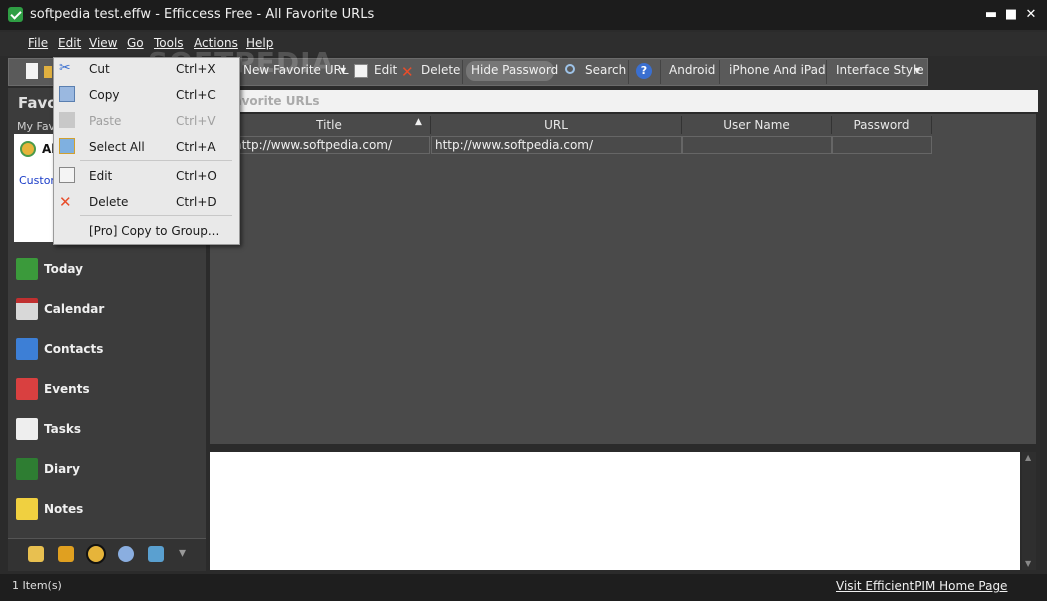  What do you see at coordinates (921, 586) in the screenshot?
I see `home-page-link: Visit EfficientPIM Home Page` at bounding box center [921, 586].